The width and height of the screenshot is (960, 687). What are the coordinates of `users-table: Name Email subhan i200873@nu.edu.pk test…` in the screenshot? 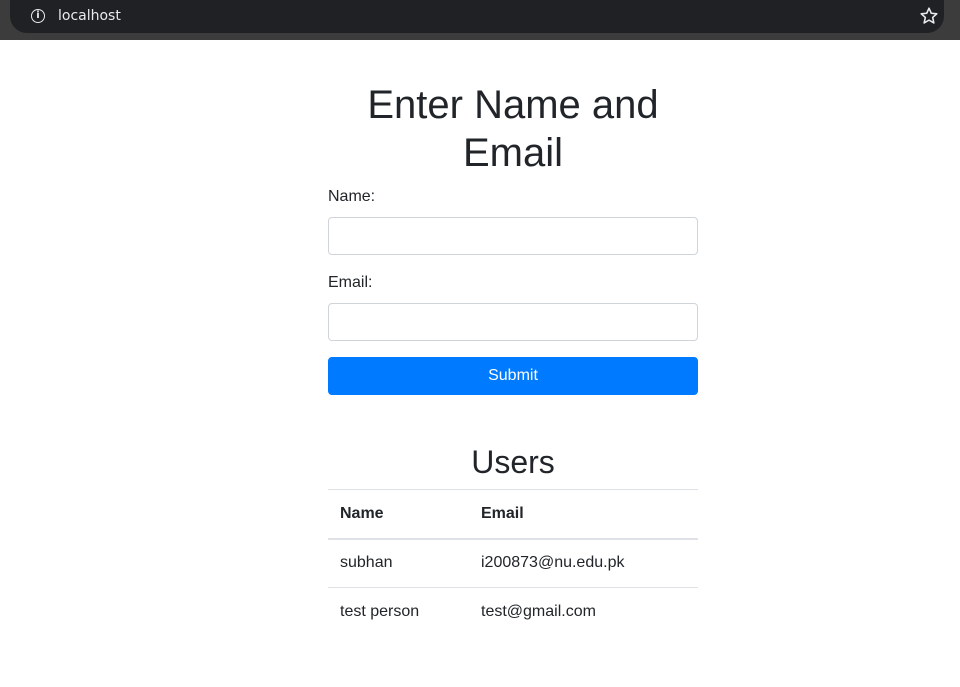 It's located at (513, 563).